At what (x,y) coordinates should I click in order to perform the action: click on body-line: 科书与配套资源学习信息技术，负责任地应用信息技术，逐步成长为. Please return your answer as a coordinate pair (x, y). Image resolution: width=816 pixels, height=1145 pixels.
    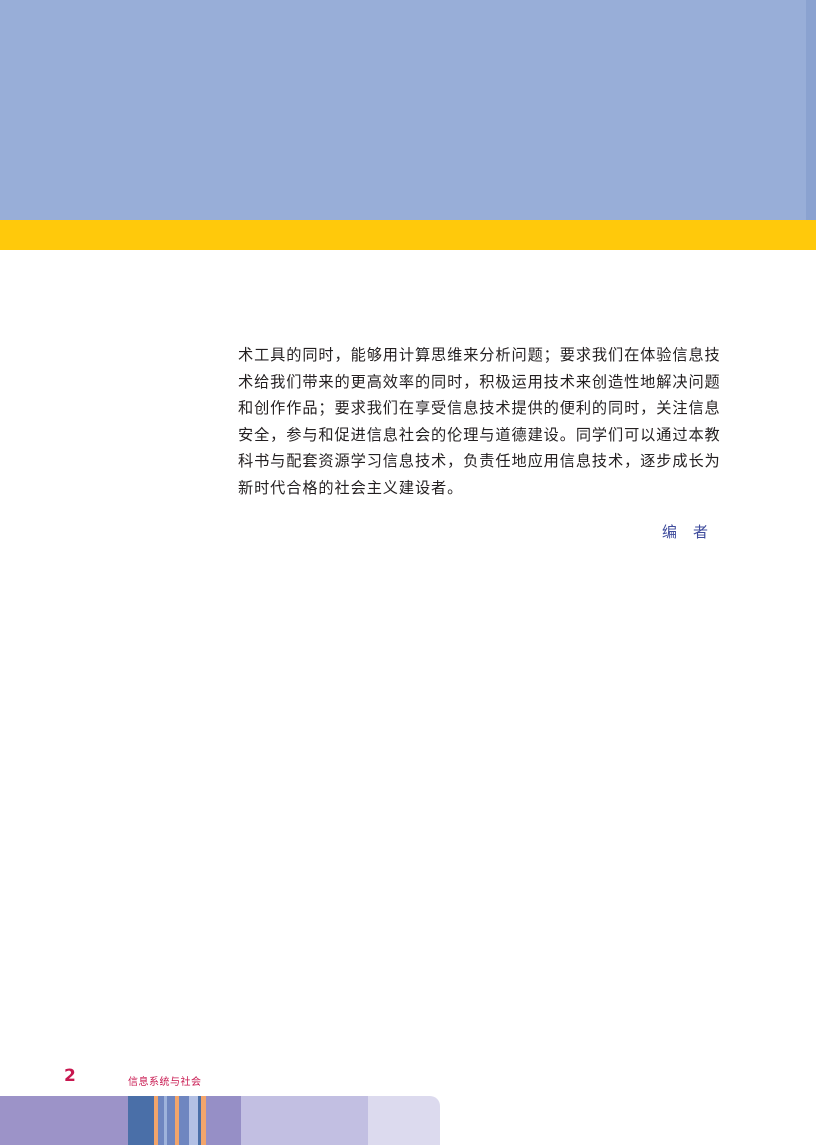
    Looking at the image, I should click on (479, 461).